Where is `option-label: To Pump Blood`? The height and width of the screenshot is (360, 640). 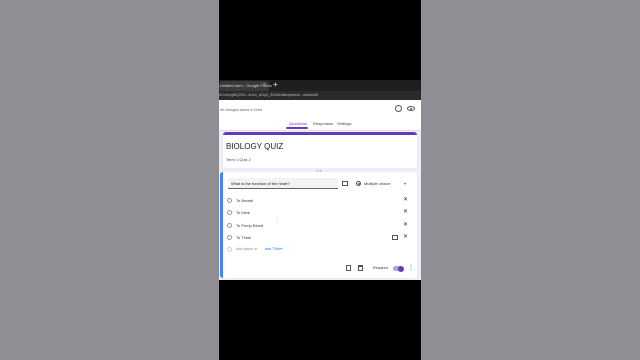
option-label: To Pump Blood is located at coordinates (249, 225).